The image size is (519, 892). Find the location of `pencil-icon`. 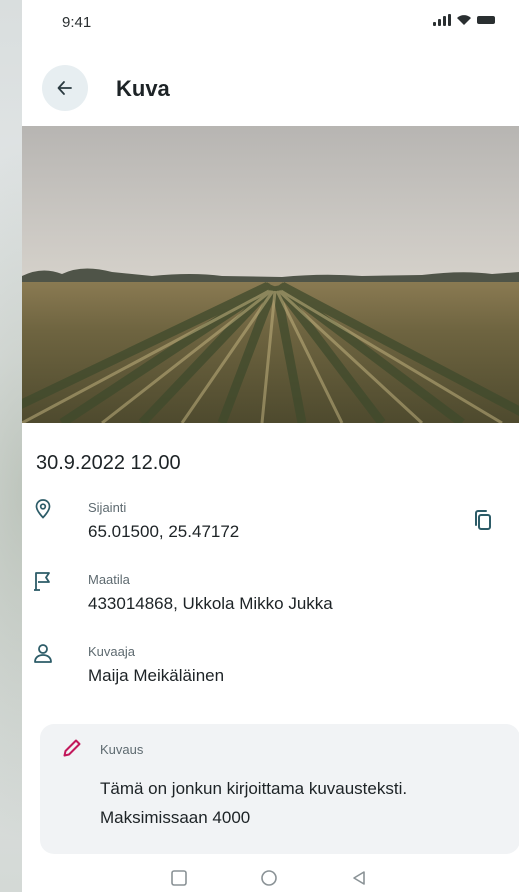

pencil-icon is located at coordinates (72, 748).